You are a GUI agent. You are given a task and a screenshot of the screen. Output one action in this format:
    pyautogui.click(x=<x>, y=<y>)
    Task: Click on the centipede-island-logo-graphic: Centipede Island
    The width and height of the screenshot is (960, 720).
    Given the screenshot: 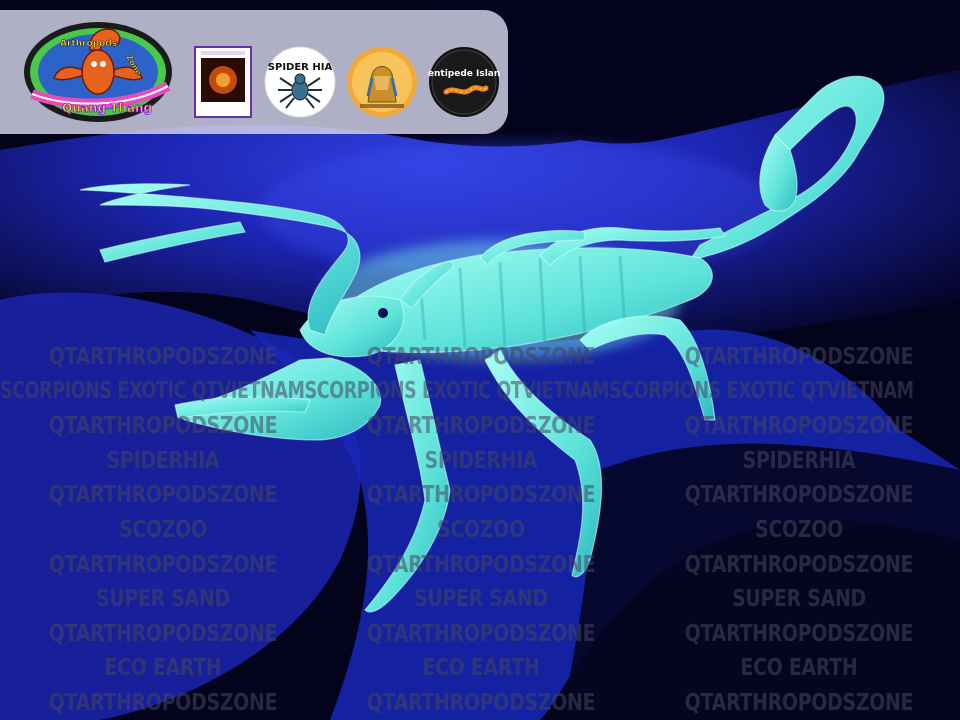 What is the action you would take?
    pyautogui.click(x=464, y=82)
    